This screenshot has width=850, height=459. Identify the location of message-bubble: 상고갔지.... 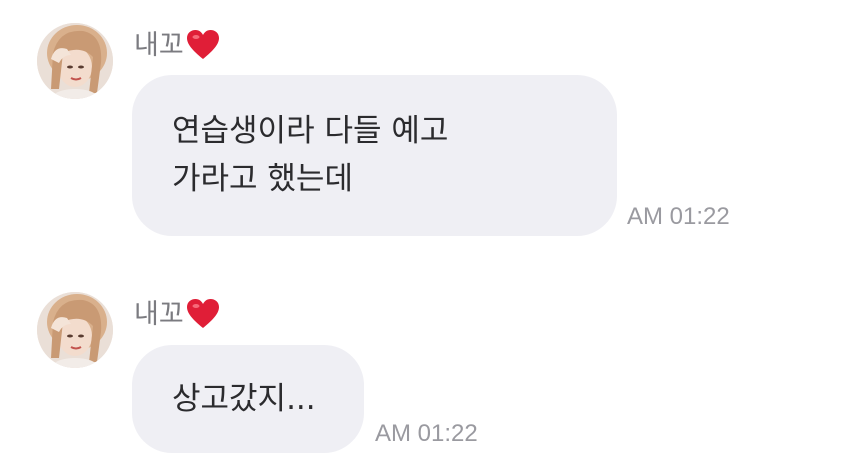
(248, 399).